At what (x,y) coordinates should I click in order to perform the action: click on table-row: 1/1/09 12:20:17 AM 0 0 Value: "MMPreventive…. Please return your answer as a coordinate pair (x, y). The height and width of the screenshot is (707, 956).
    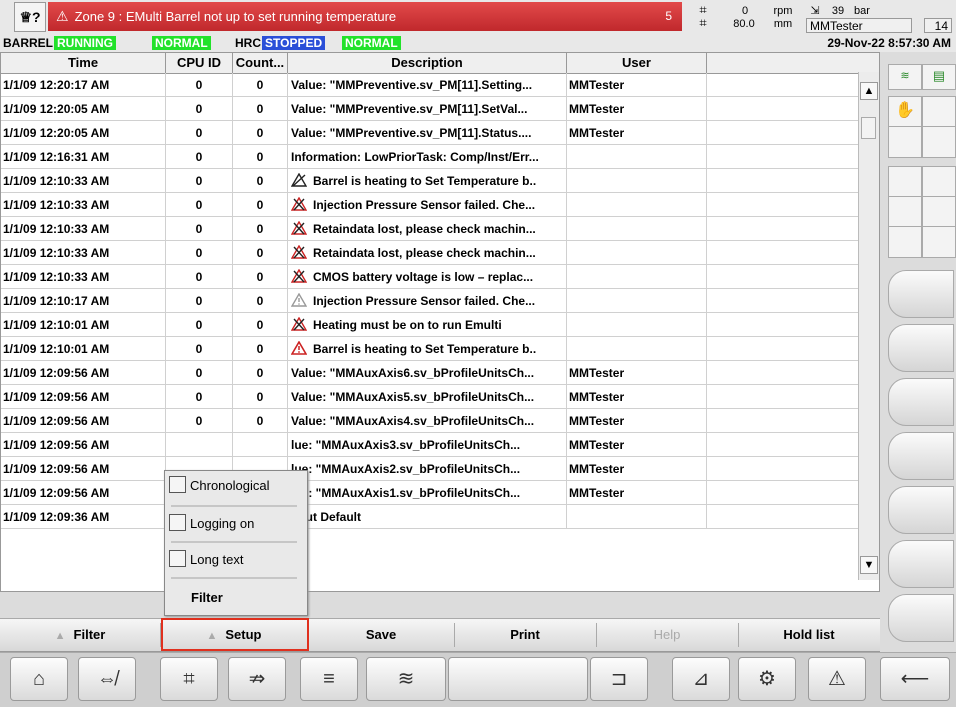
    Looking at the image, I should click on (431, 85).